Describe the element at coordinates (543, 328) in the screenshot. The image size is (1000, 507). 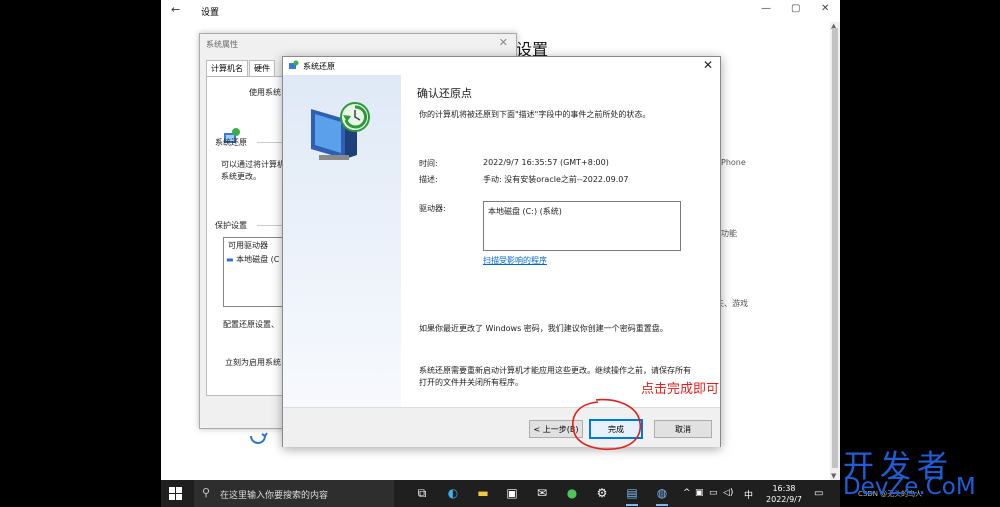
I see `password-note: 如果你最近更改了 Windows 密码，我们建议你创建一个密码重置盘。` at that location.